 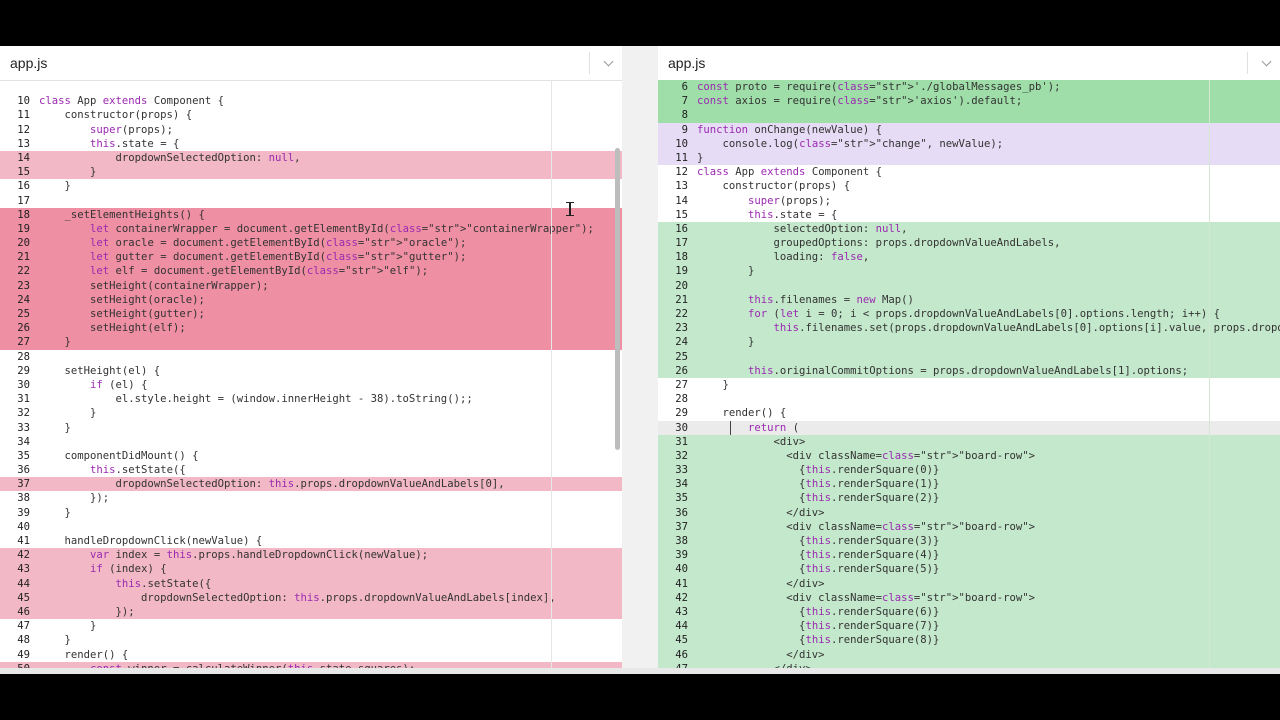 What do you see at coordinates (311, 328) in the screenshot?
I see `left-code-line: 26 setHeight(elf);` at bounding box center [311, 328].